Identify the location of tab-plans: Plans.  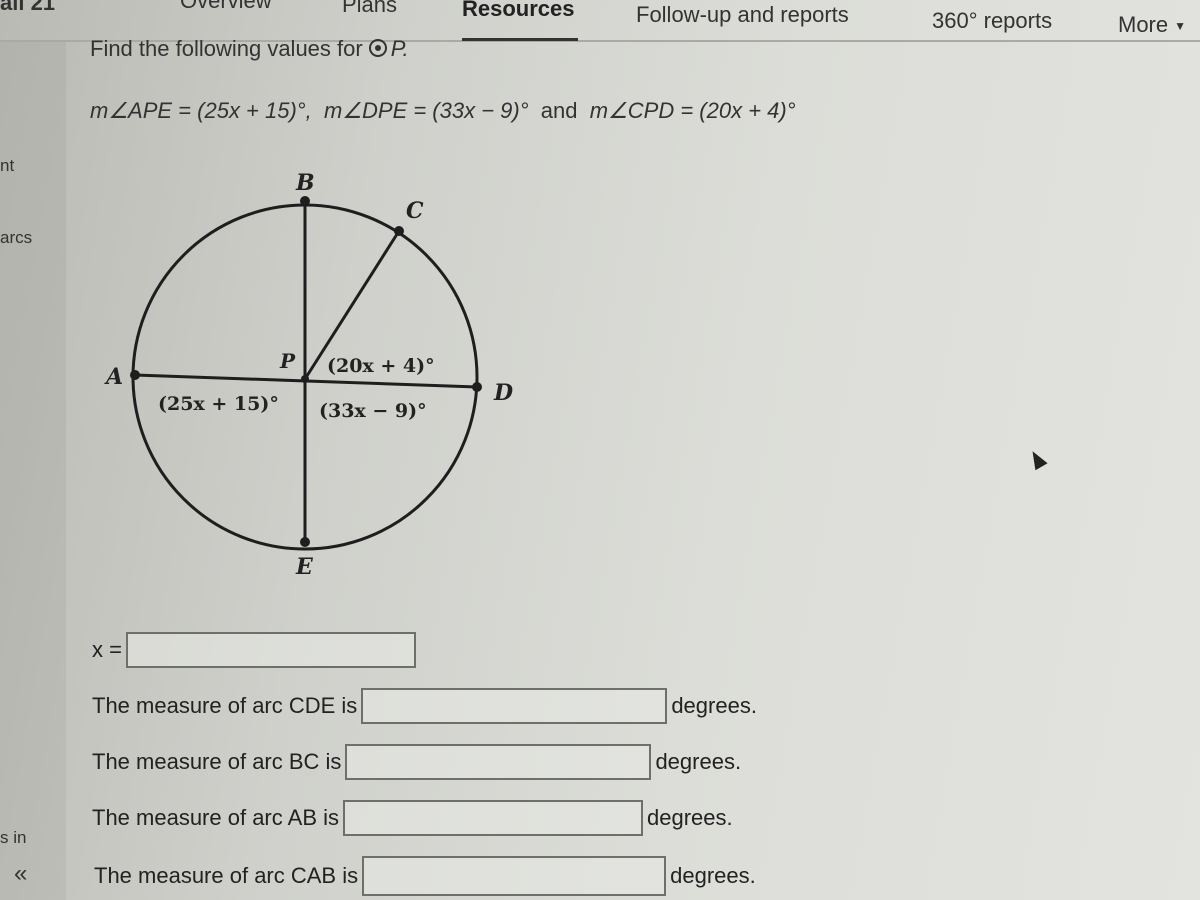
(369, 9).